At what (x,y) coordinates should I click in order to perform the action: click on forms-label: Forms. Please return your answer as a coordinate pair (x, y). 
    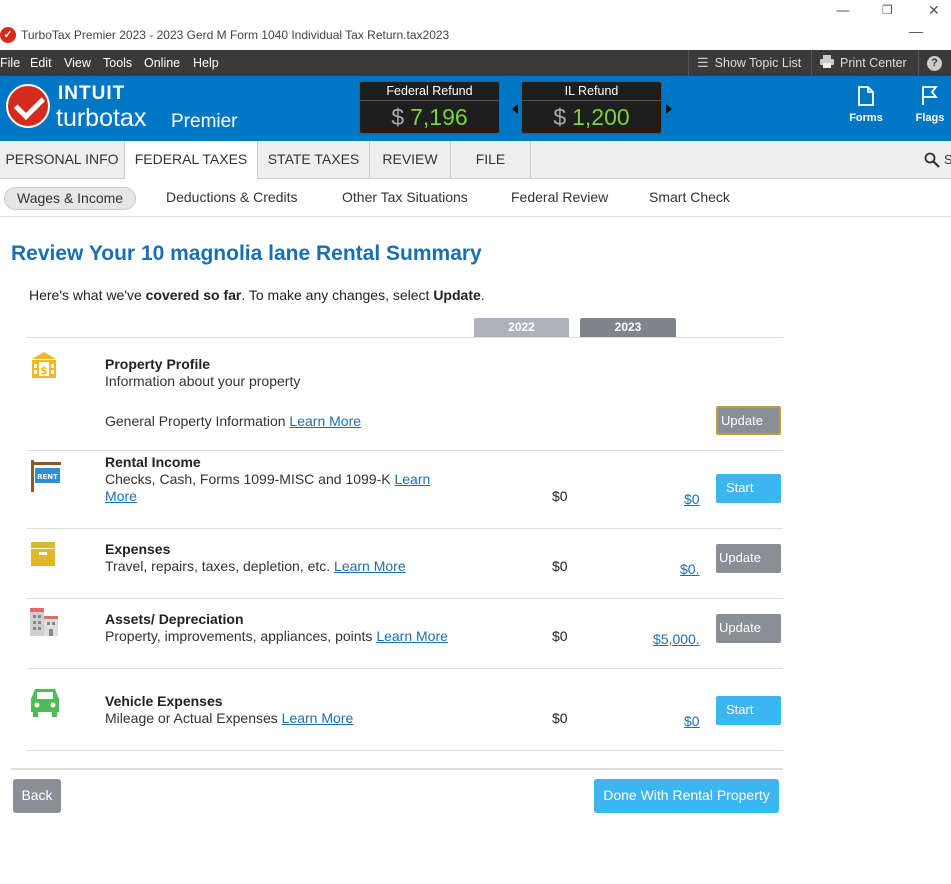
    Looking at the image, I should click on (866, 118).